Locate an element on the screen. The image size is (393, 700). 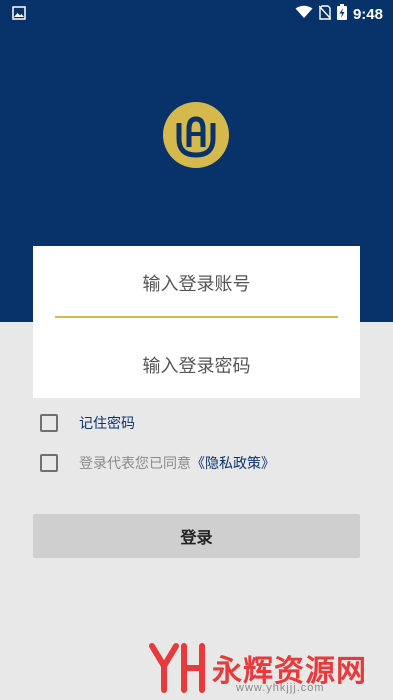
watermark-logo is located at coordinates (177, 668).